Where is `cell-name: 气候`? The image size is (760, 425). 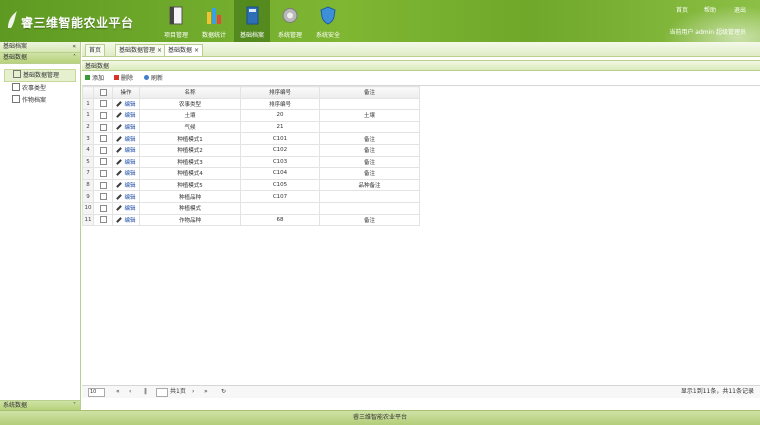 cell-name: 气候 is located at coordinates (190, 127).